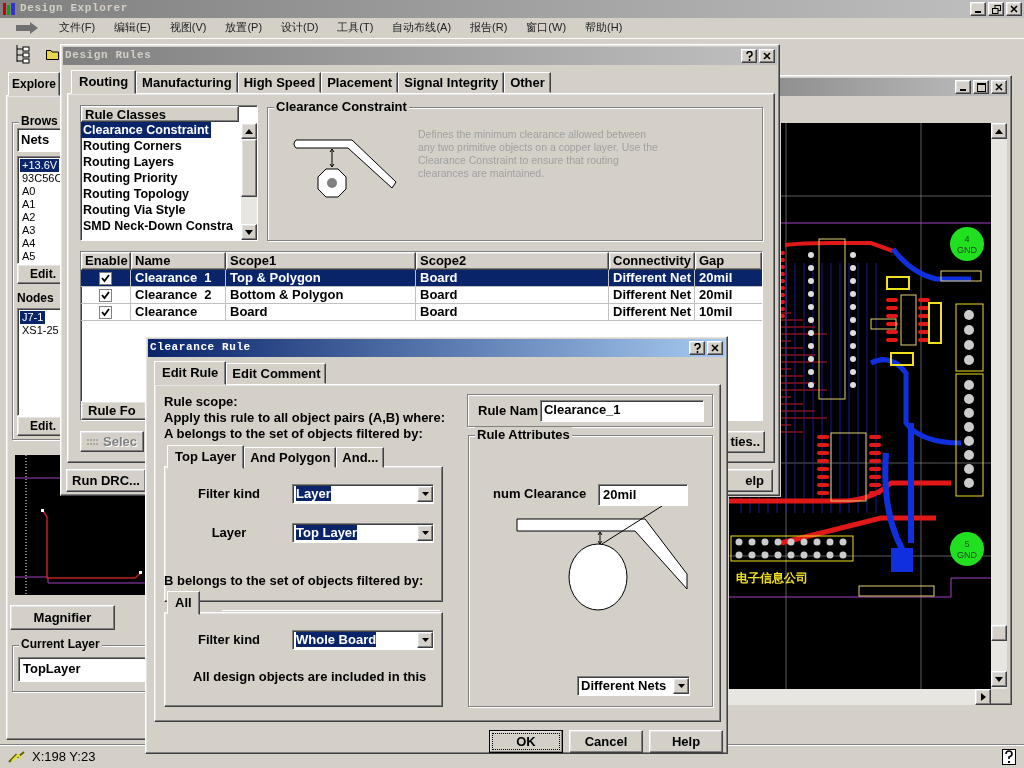 Image resolution: width=1024 pixels, height=768 pixels. Describe the element at coordinates (294, 581) in the screenshot. I see `filter-heading: B belongs to the set of objects filtered by:` at that location.